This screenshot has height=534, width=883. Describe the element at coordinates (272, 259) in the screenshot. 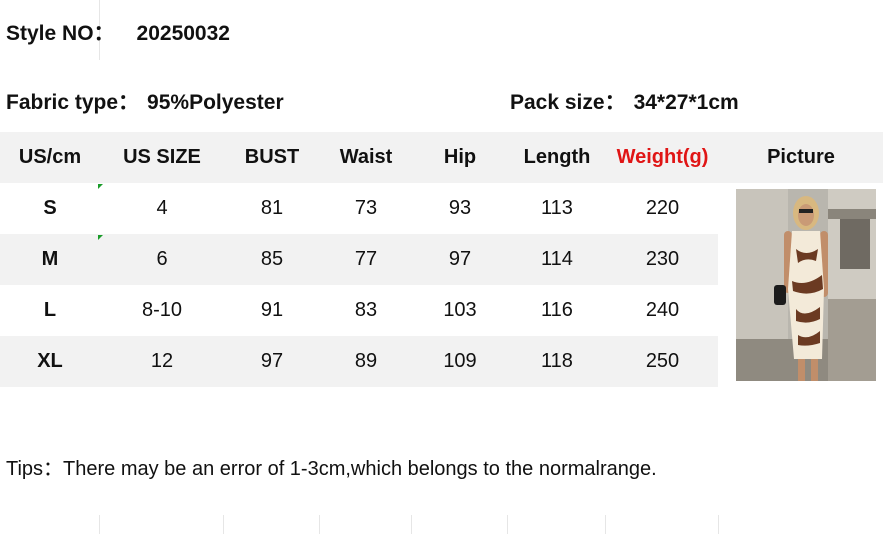

I see `row-m-bust: 85` at that location.